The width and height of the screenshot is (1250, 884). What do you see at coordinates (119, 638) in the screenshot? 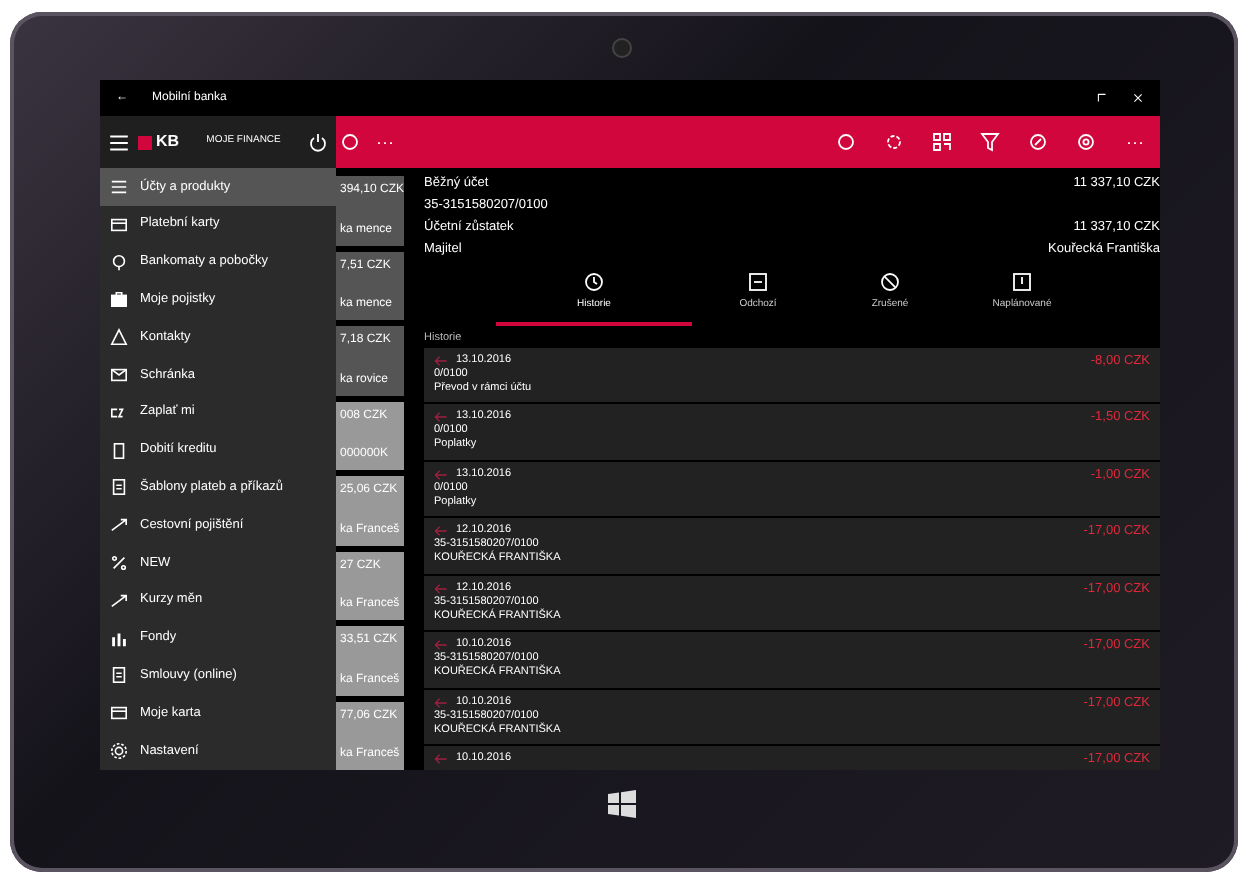
I see `bar-chart-icon` at bounding box center [119, 638].